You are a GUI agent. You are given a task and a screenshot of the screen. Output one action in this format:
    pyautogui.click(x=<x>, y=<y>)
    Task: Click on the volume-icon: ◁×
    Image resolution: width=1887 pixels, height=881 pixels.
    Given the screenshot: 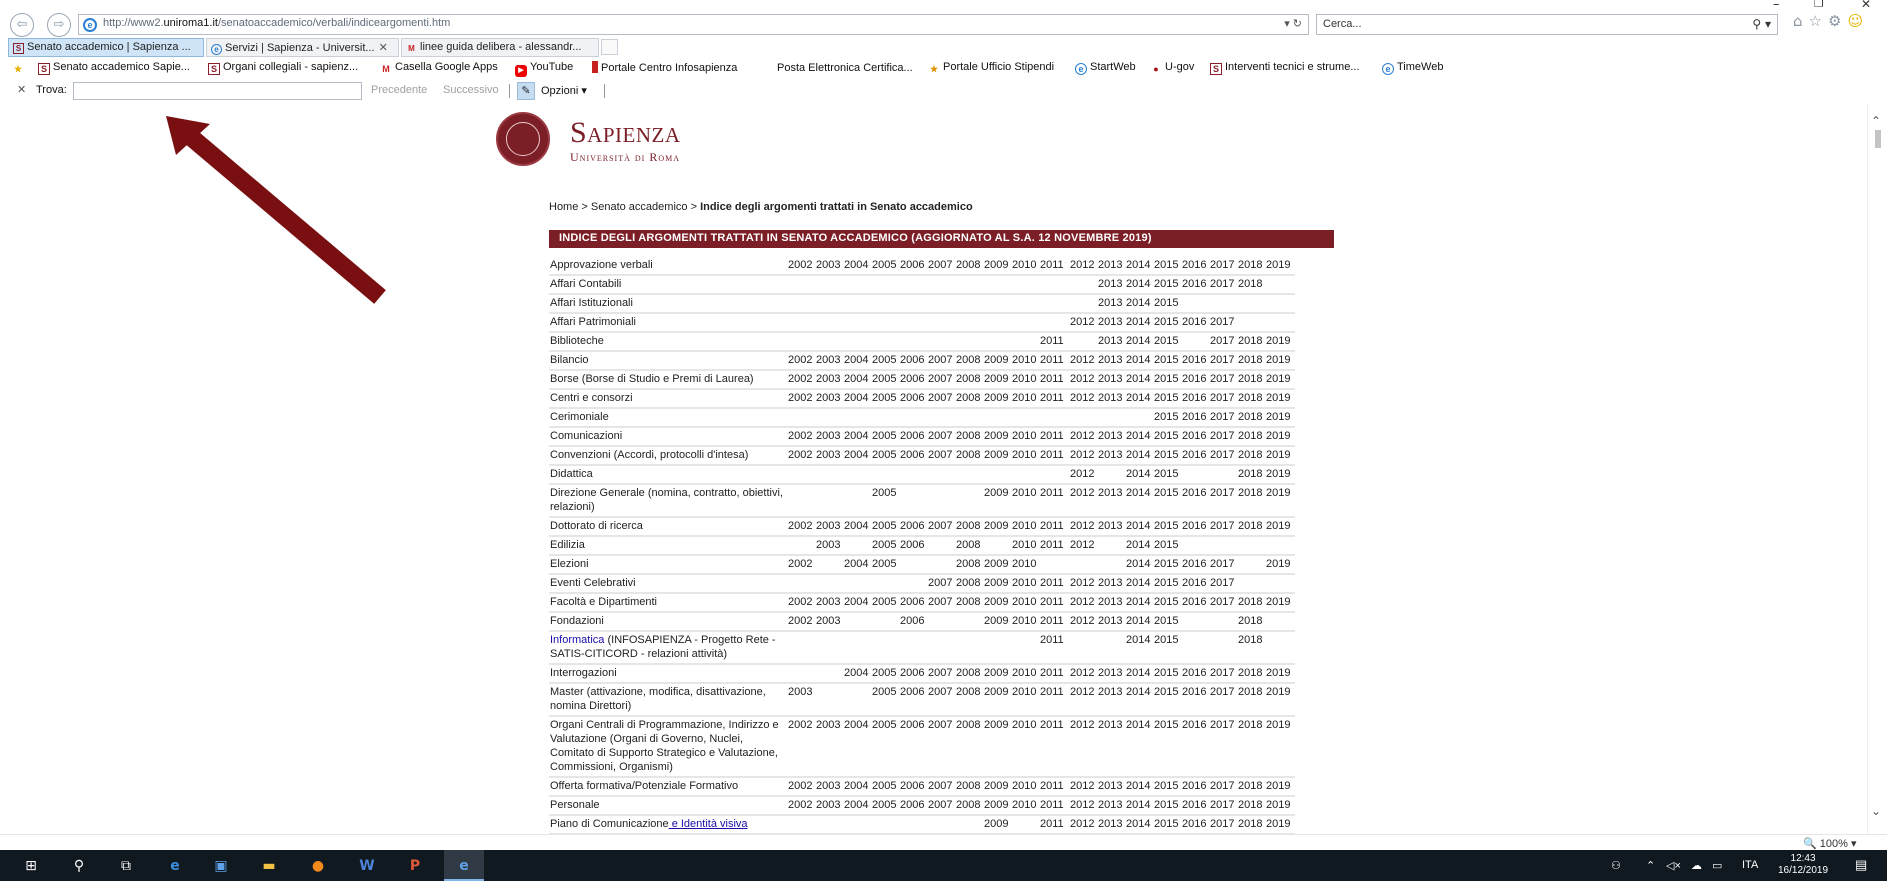 What is the action you would take?
    pyautogui.click(x=1673, y=865)
    